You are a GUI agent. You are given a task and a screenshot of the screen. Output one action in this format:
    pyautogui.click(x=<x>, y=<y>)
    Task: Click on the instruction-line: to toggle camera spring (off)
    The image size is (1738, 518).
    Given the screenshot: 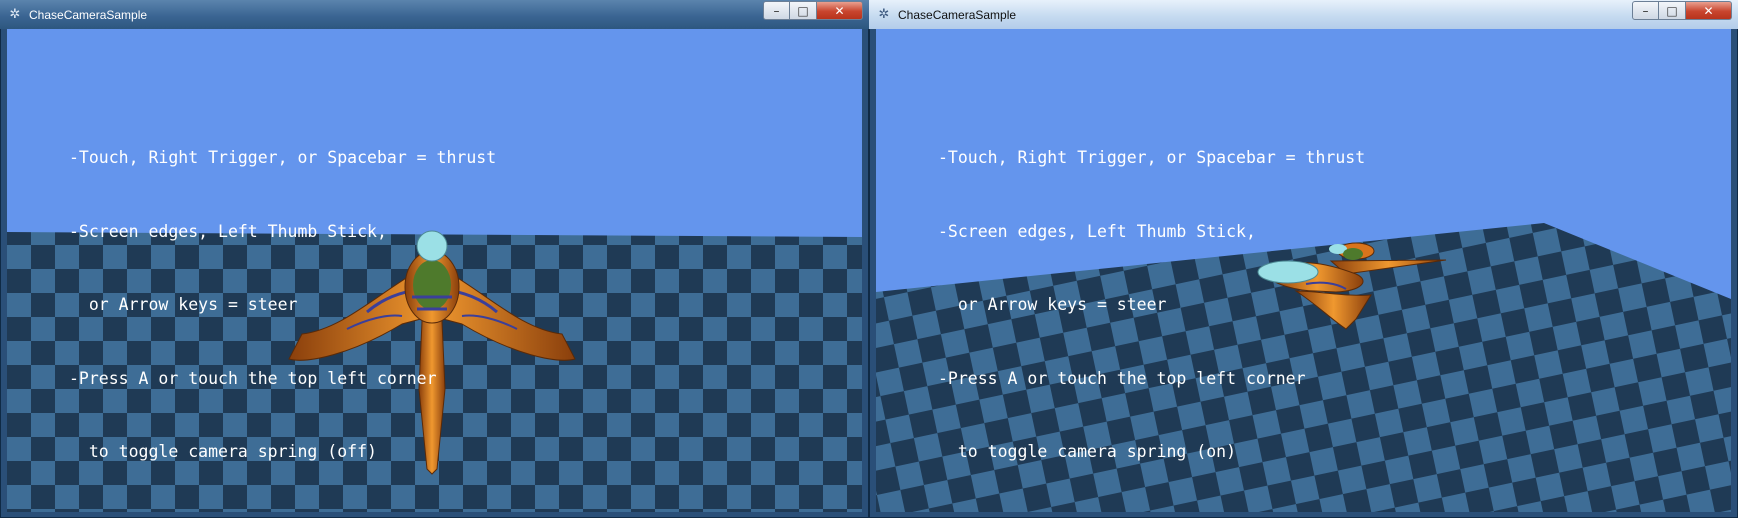 What is the action you would take?
    pyautogui.click(x=223, y=451)
    